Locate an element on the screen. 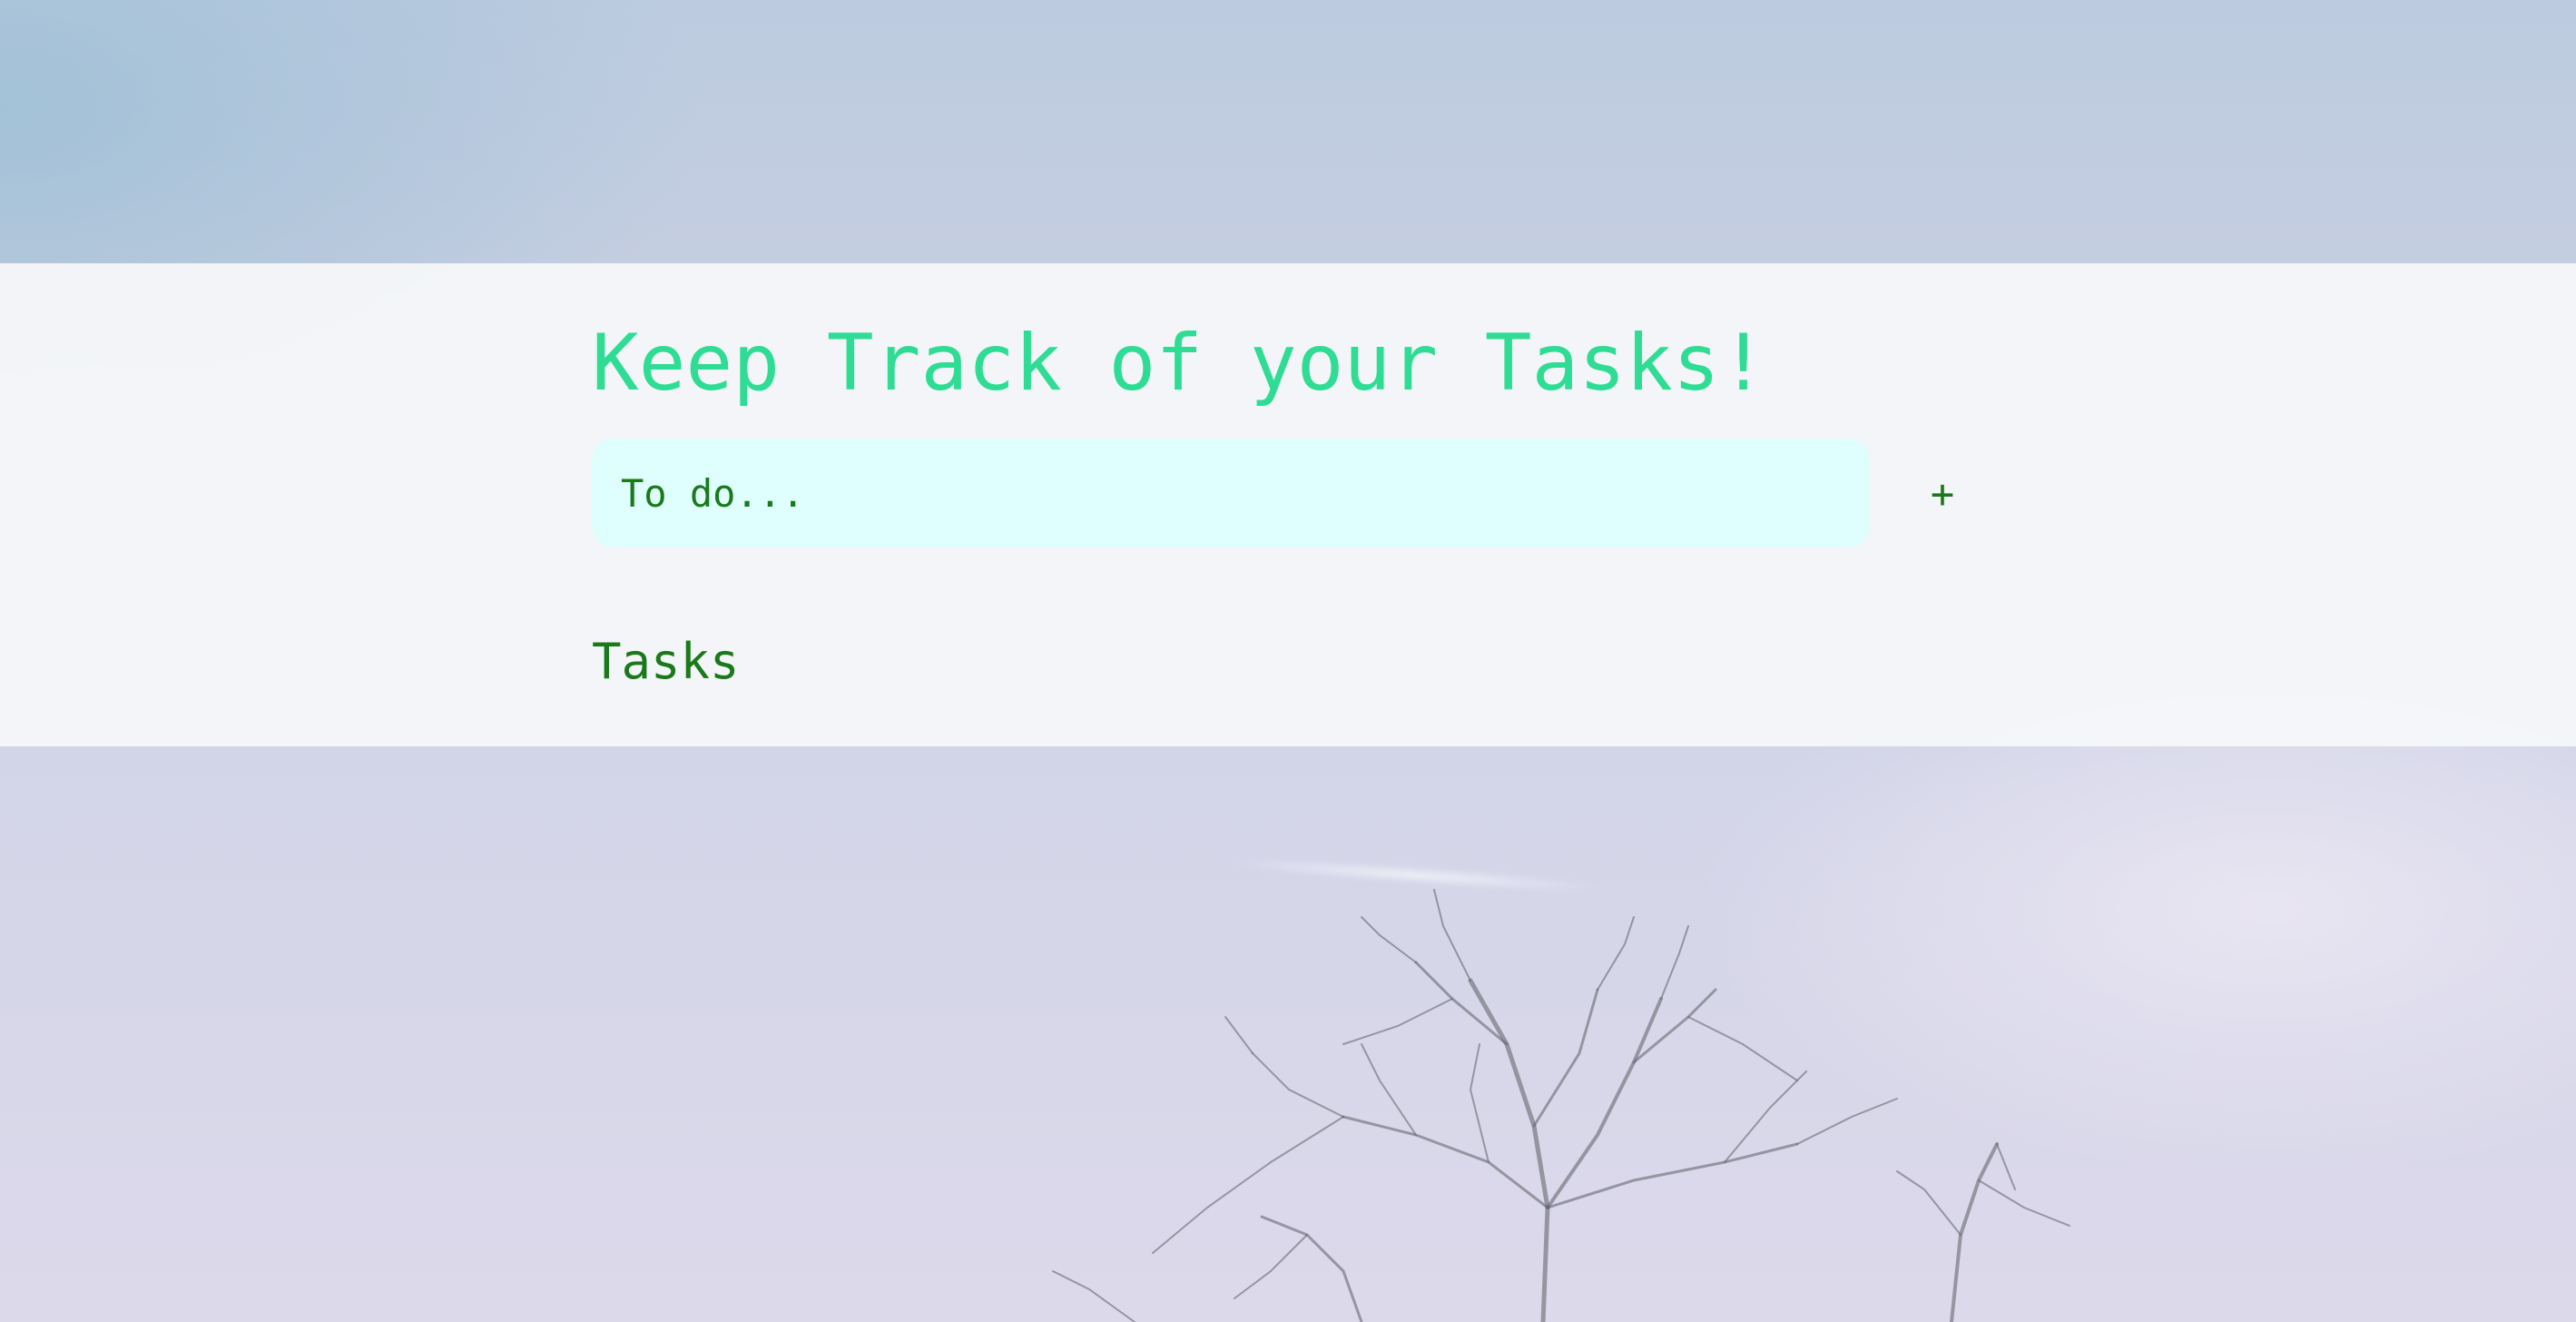 The width and height of the screenshot is (2576, 1322). add-task-button: + is located at coordinates (1942, 495).